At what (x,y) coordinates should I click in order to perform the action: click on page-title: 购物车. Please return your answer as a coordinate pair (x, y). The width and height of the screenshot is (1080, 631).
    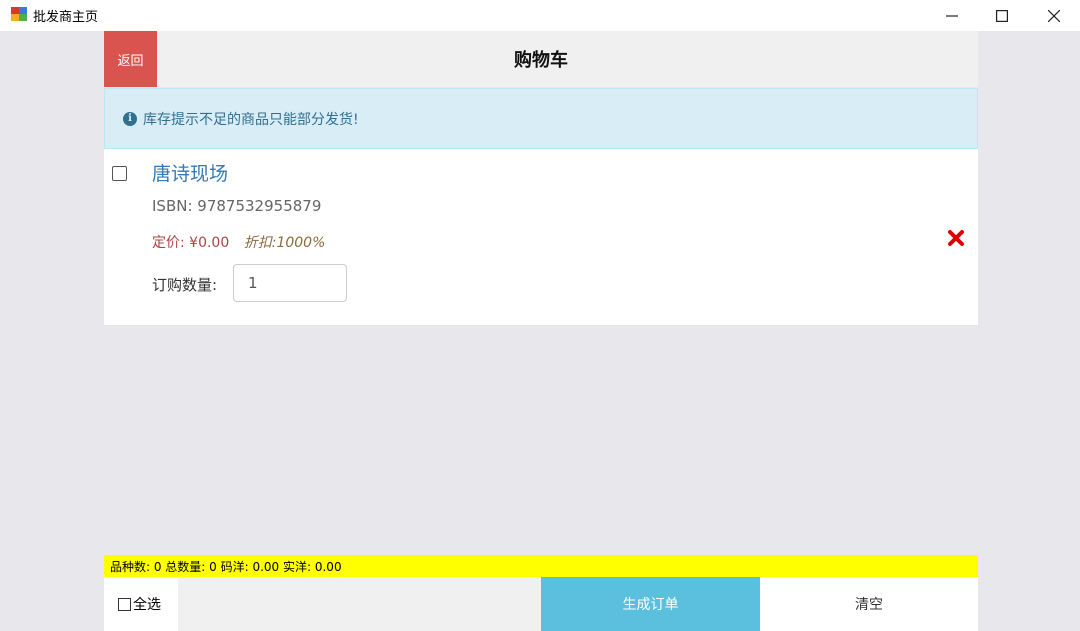
    Looking at the image, I should click on (541, 60).